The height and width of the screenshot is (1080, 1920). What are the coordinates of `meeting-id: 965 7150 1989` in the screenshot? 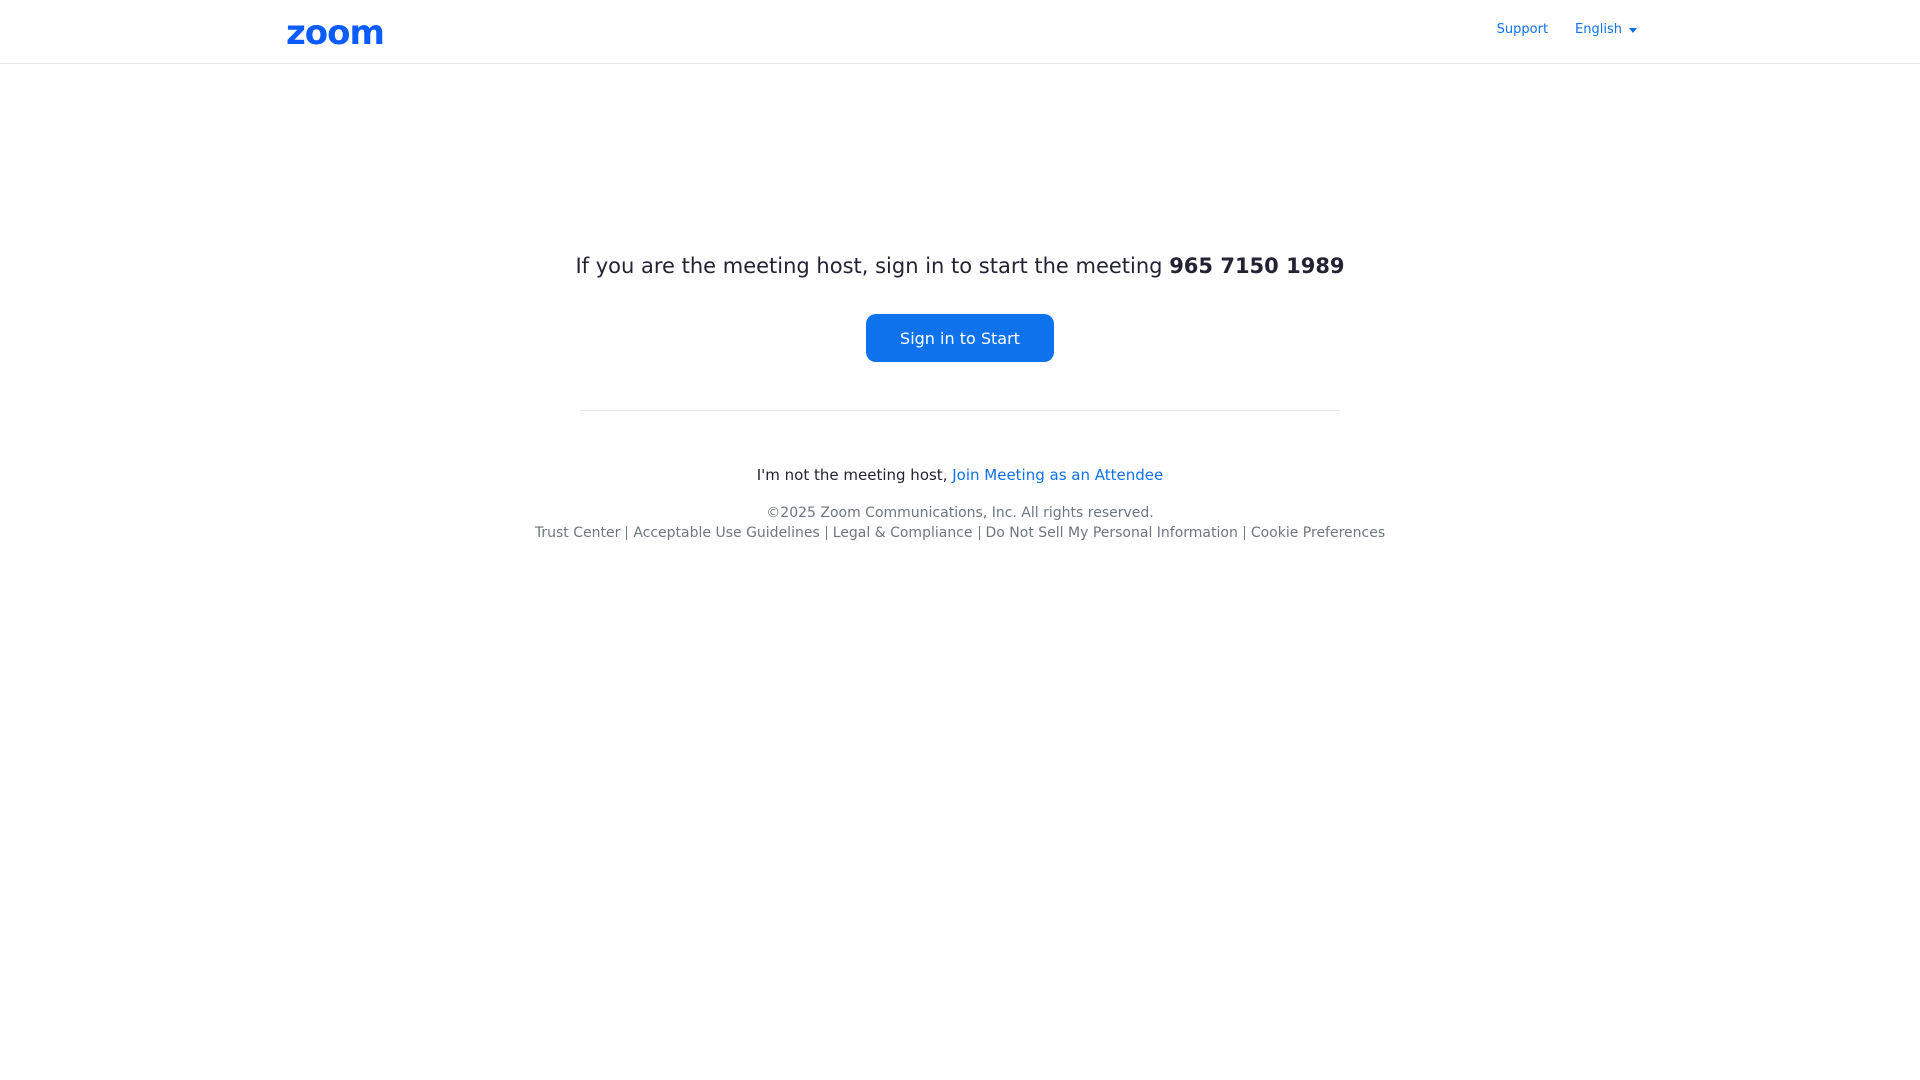 It's located at (1257, 266).